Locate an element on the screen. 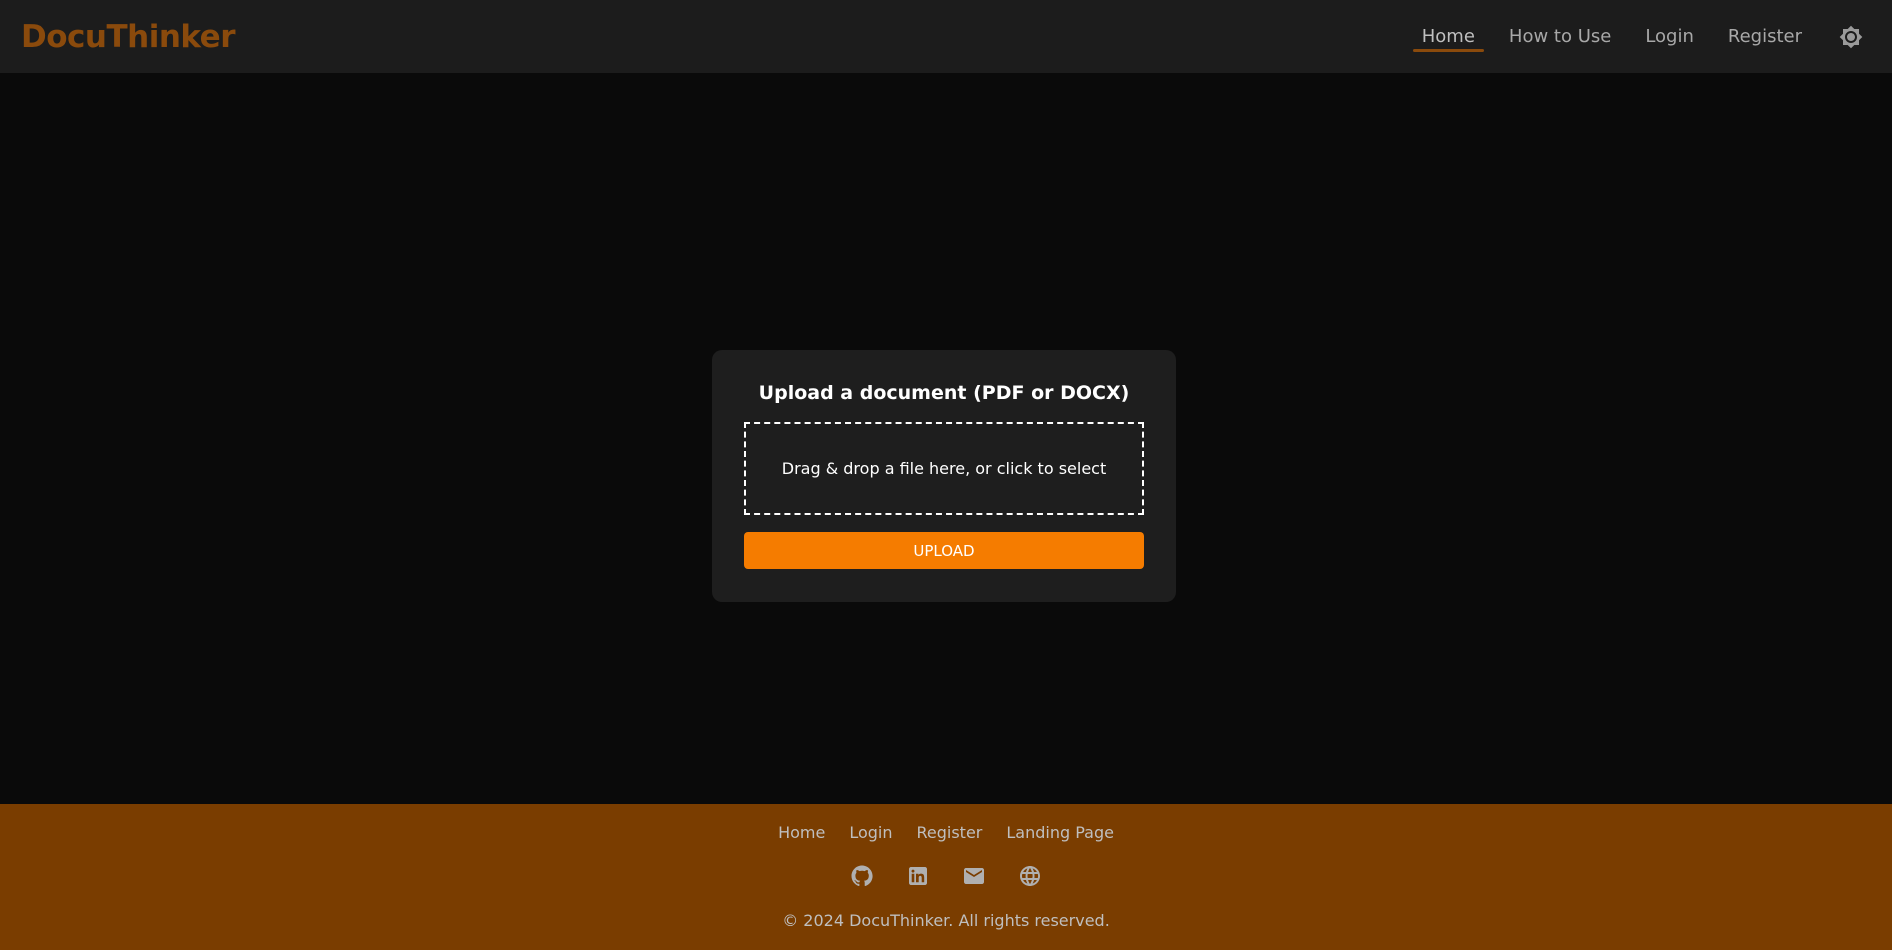 The image size is (1892, 950). app-logo: DocuThinker is located at coordinates (128, 37).